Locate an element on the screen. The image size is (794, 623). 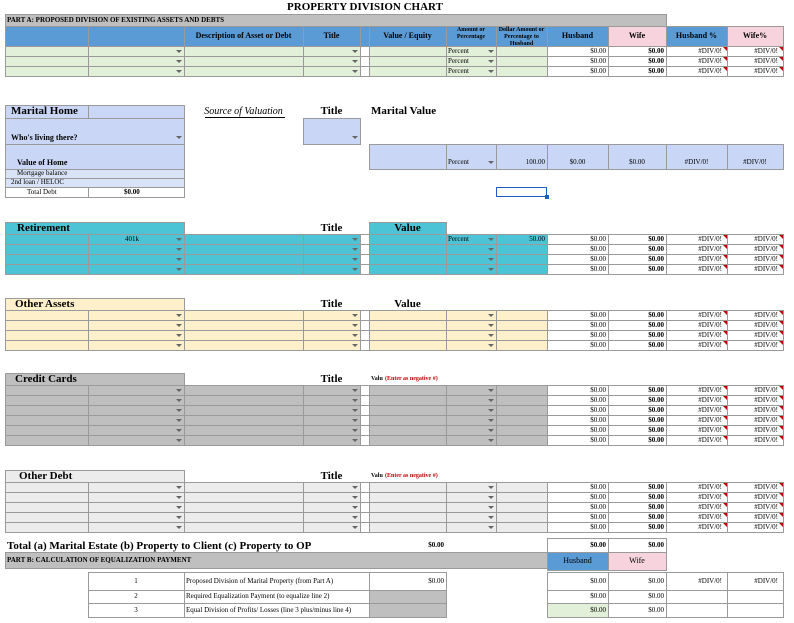
title-field is located at coordinates (332, 131).